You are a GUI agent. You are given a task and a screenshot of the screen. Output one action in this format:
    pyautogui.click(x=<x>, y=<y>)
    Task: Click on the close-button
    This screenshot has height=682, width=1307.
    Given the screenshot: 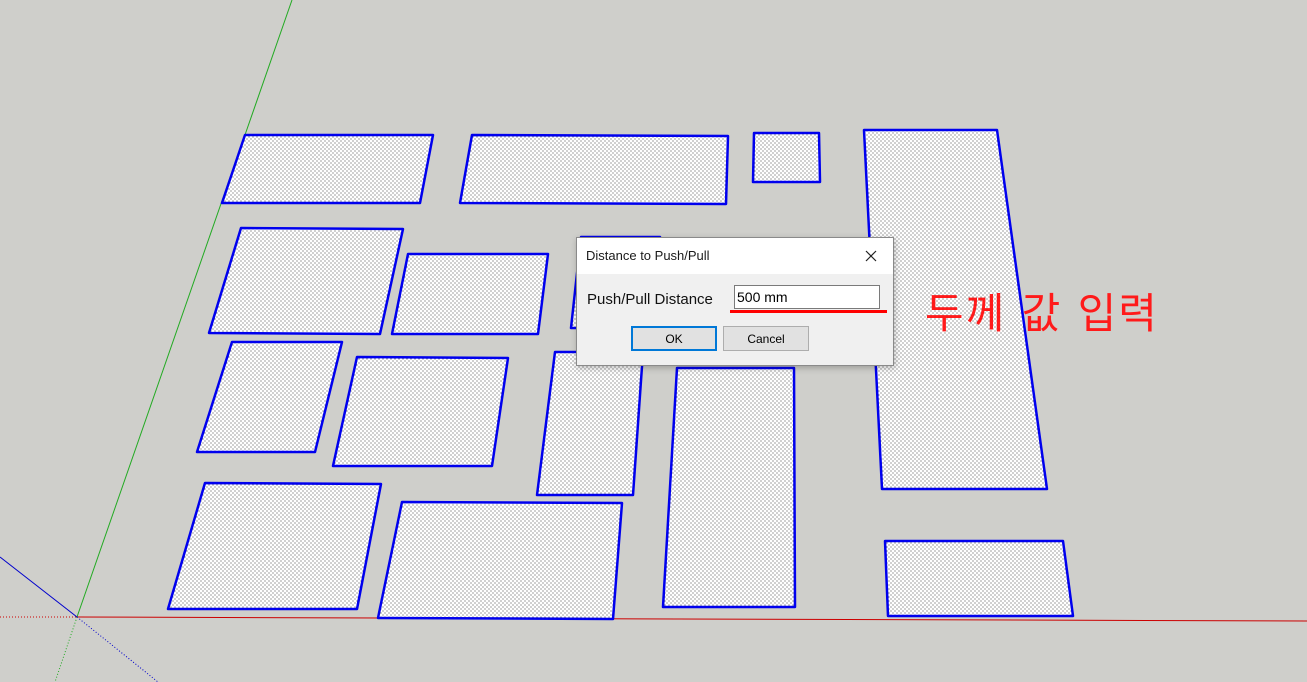 What is the action you would take?
    pyautogui.click(x=871, y=256)
    